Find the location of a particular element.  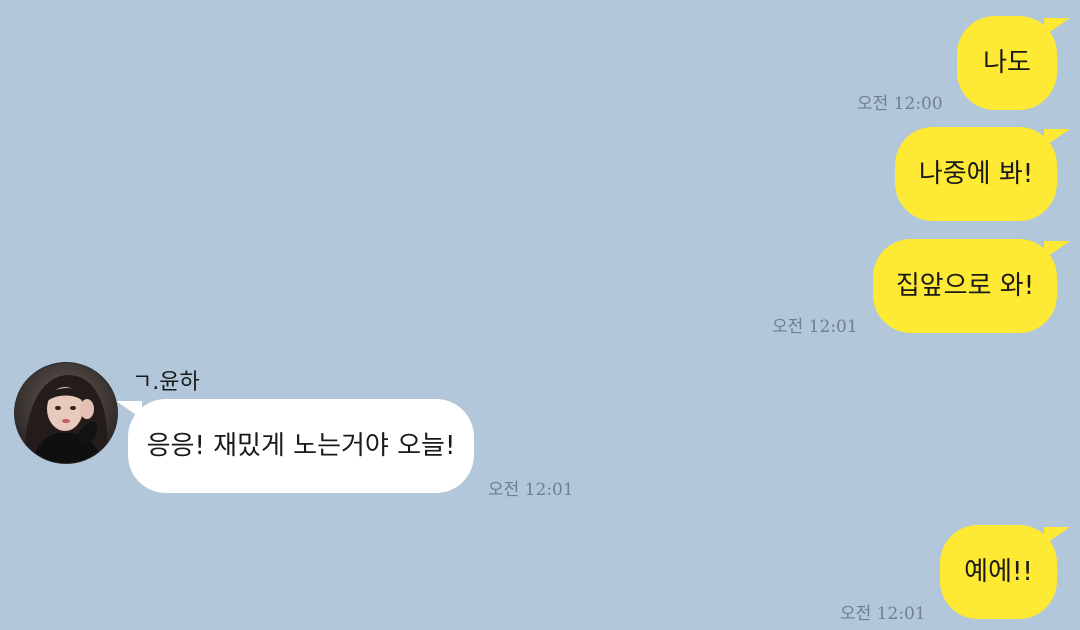

message-bubble-received: 응응! 재밌게 노는거야 오늘! is located at coordinates (301, 446).